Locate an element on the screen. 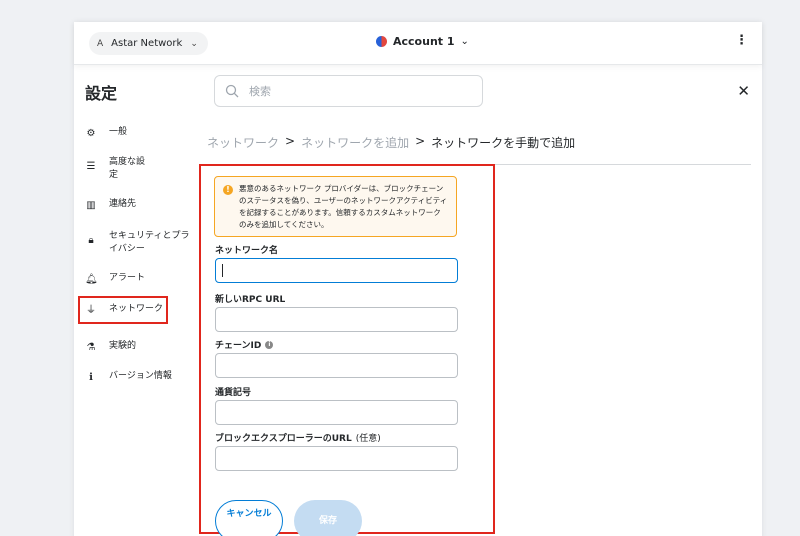  rpc-url-input is located at coordinates (336, 319).